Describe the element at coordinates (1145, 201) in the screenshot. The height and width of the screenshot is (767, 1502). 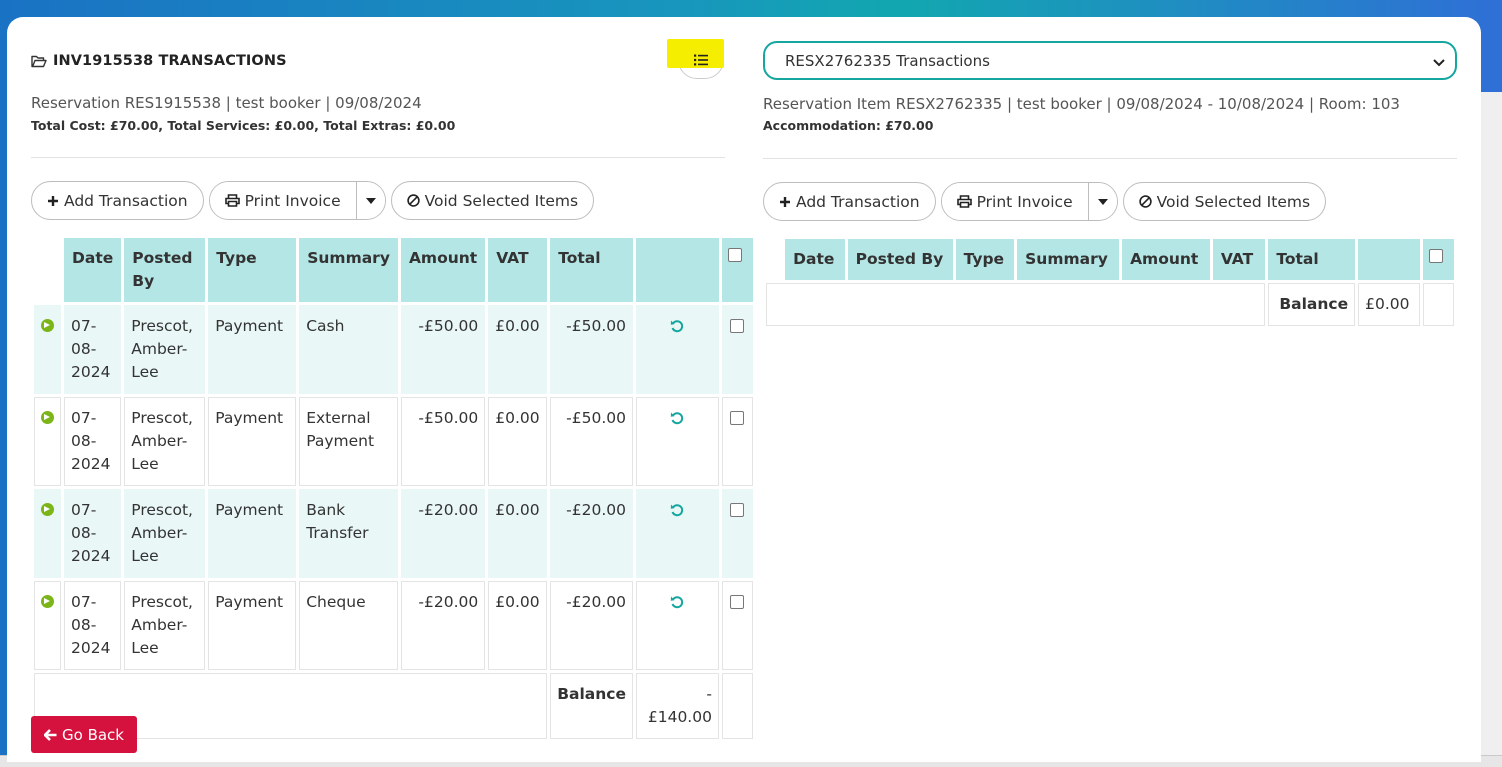
I see `ban-icon` at that location.